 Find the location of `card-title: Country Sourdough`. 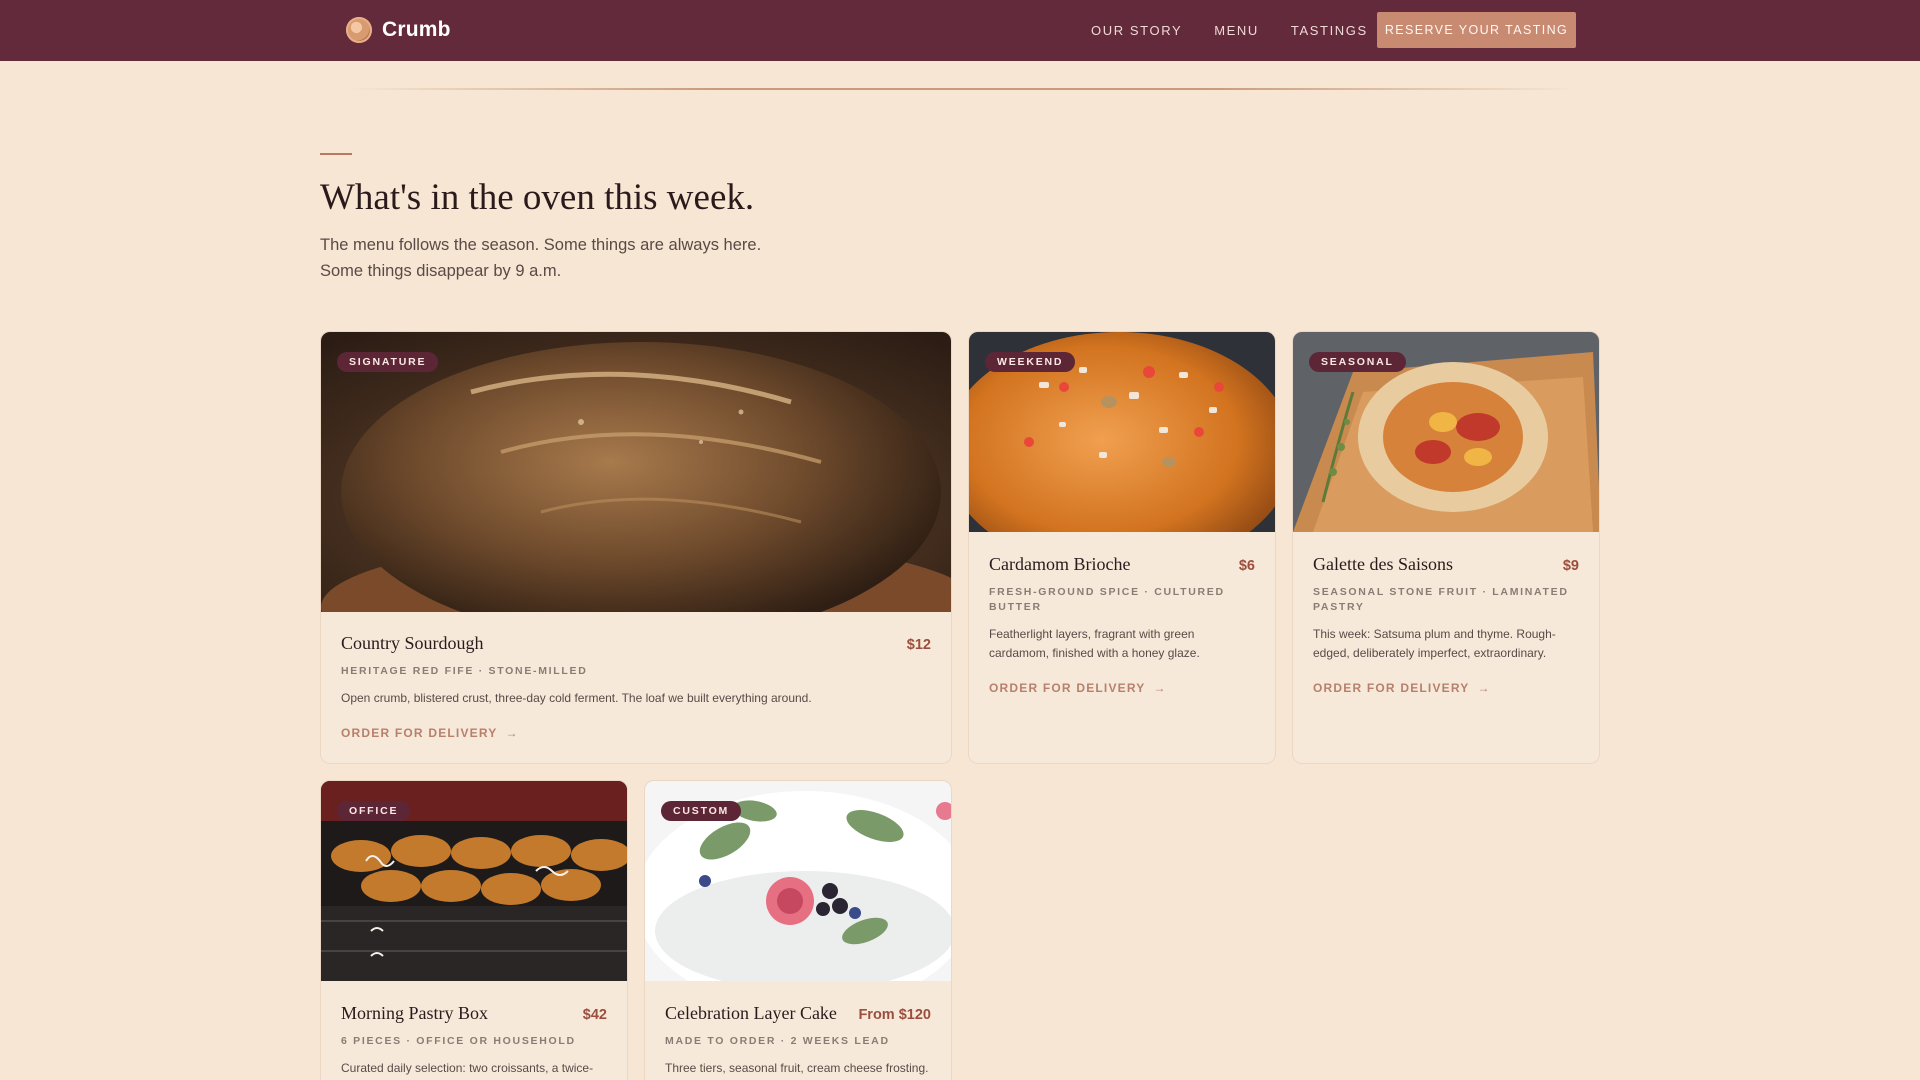

card-title: Country Sourdough is located at coordinates (412, 643).